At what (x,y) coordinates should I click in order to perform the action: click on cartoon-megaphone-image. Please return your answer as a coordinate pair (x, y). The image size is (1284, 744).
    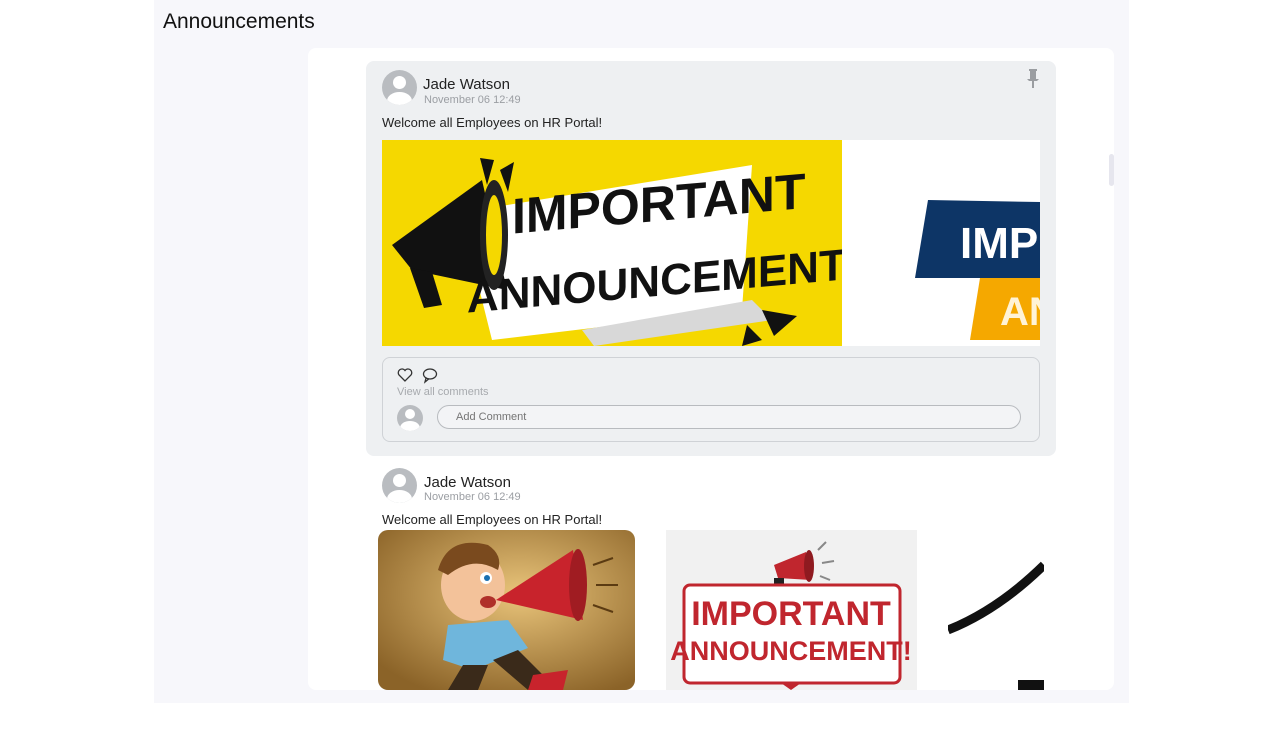
    Looking at the image, I should click on (506, 610).